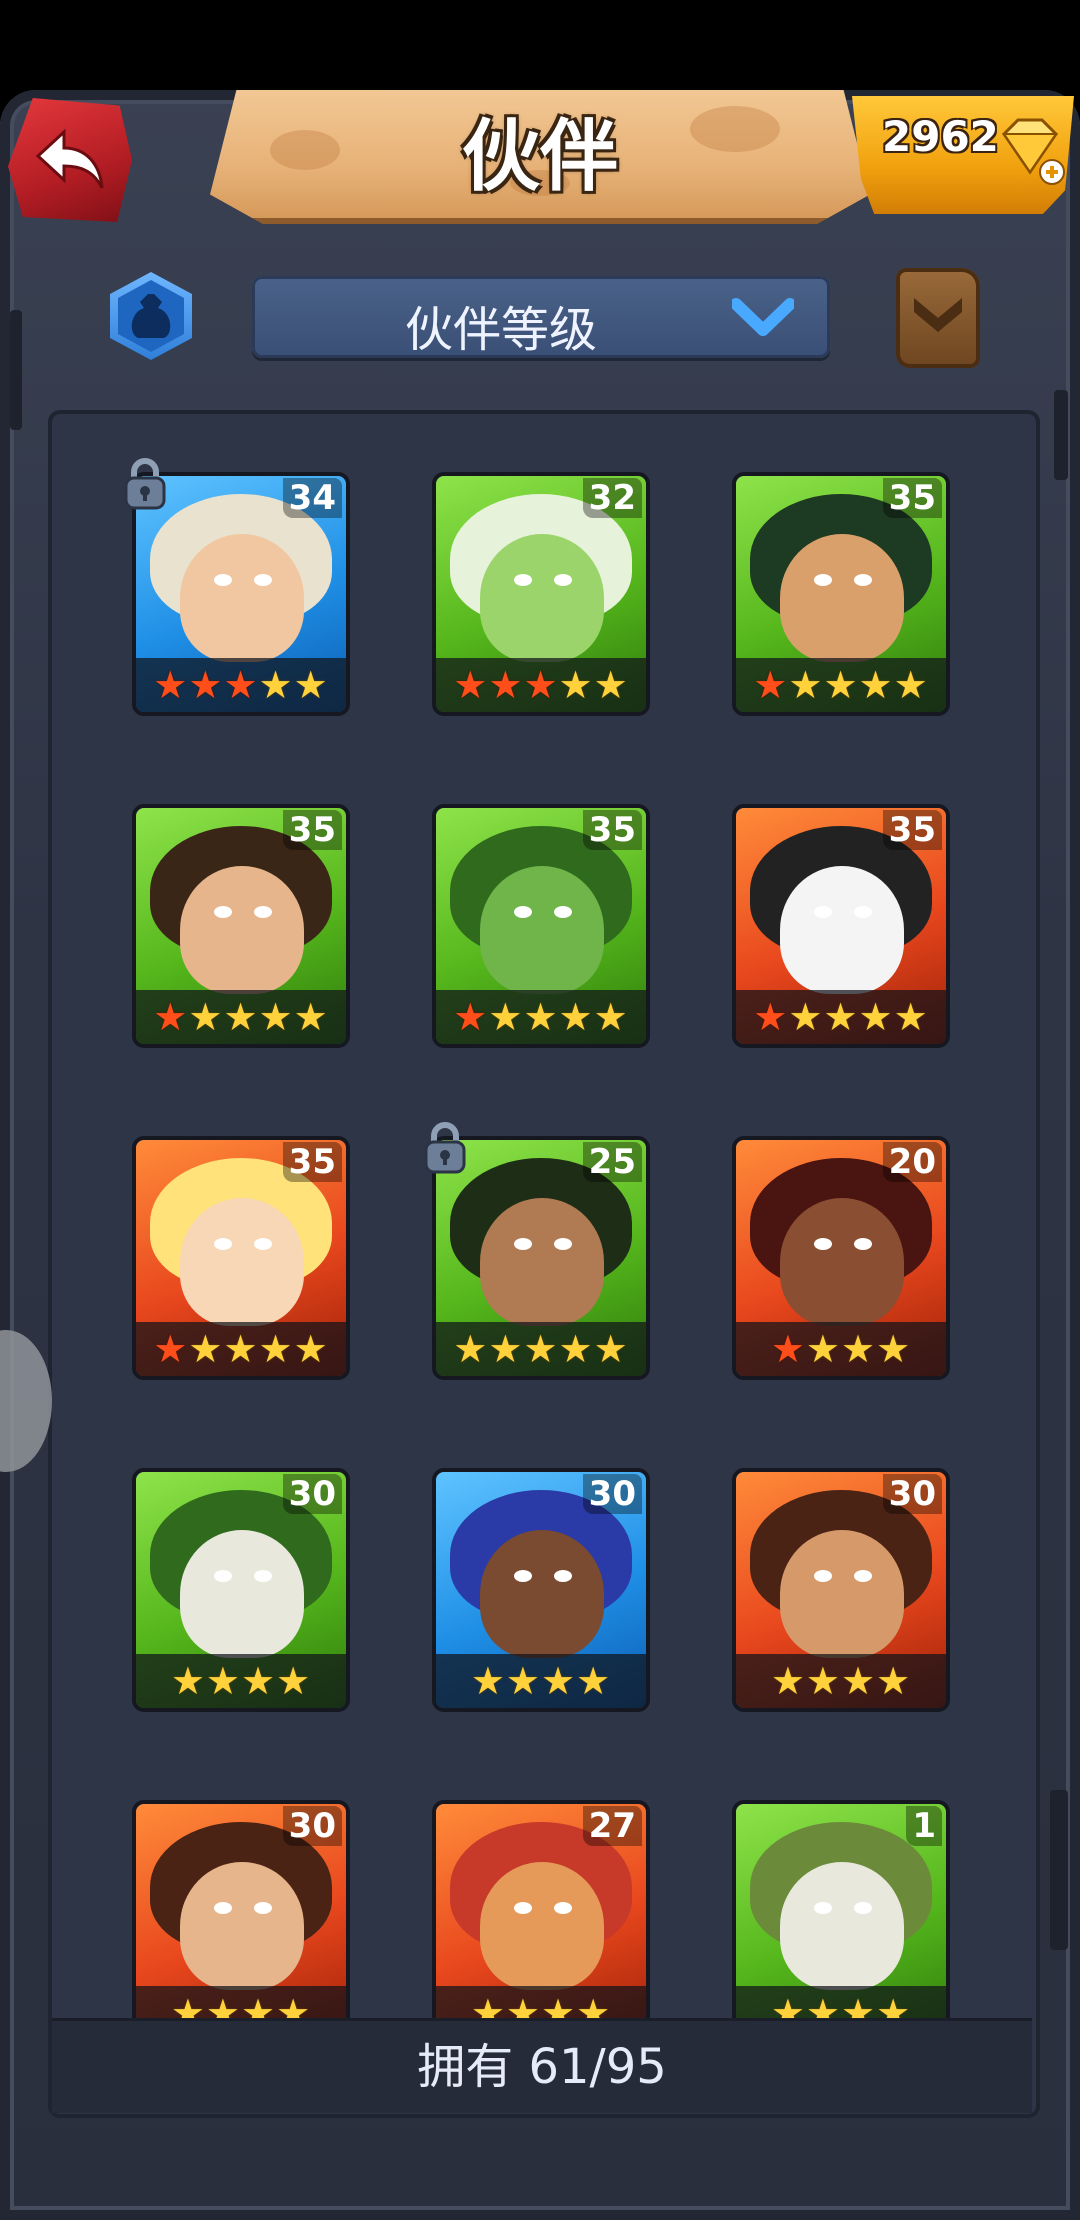 This screenshot has width=1080, height=2220. Describe the element at coordinates (1030, 151) in the screenshot. I see `diamond-plus-icon` at that location.